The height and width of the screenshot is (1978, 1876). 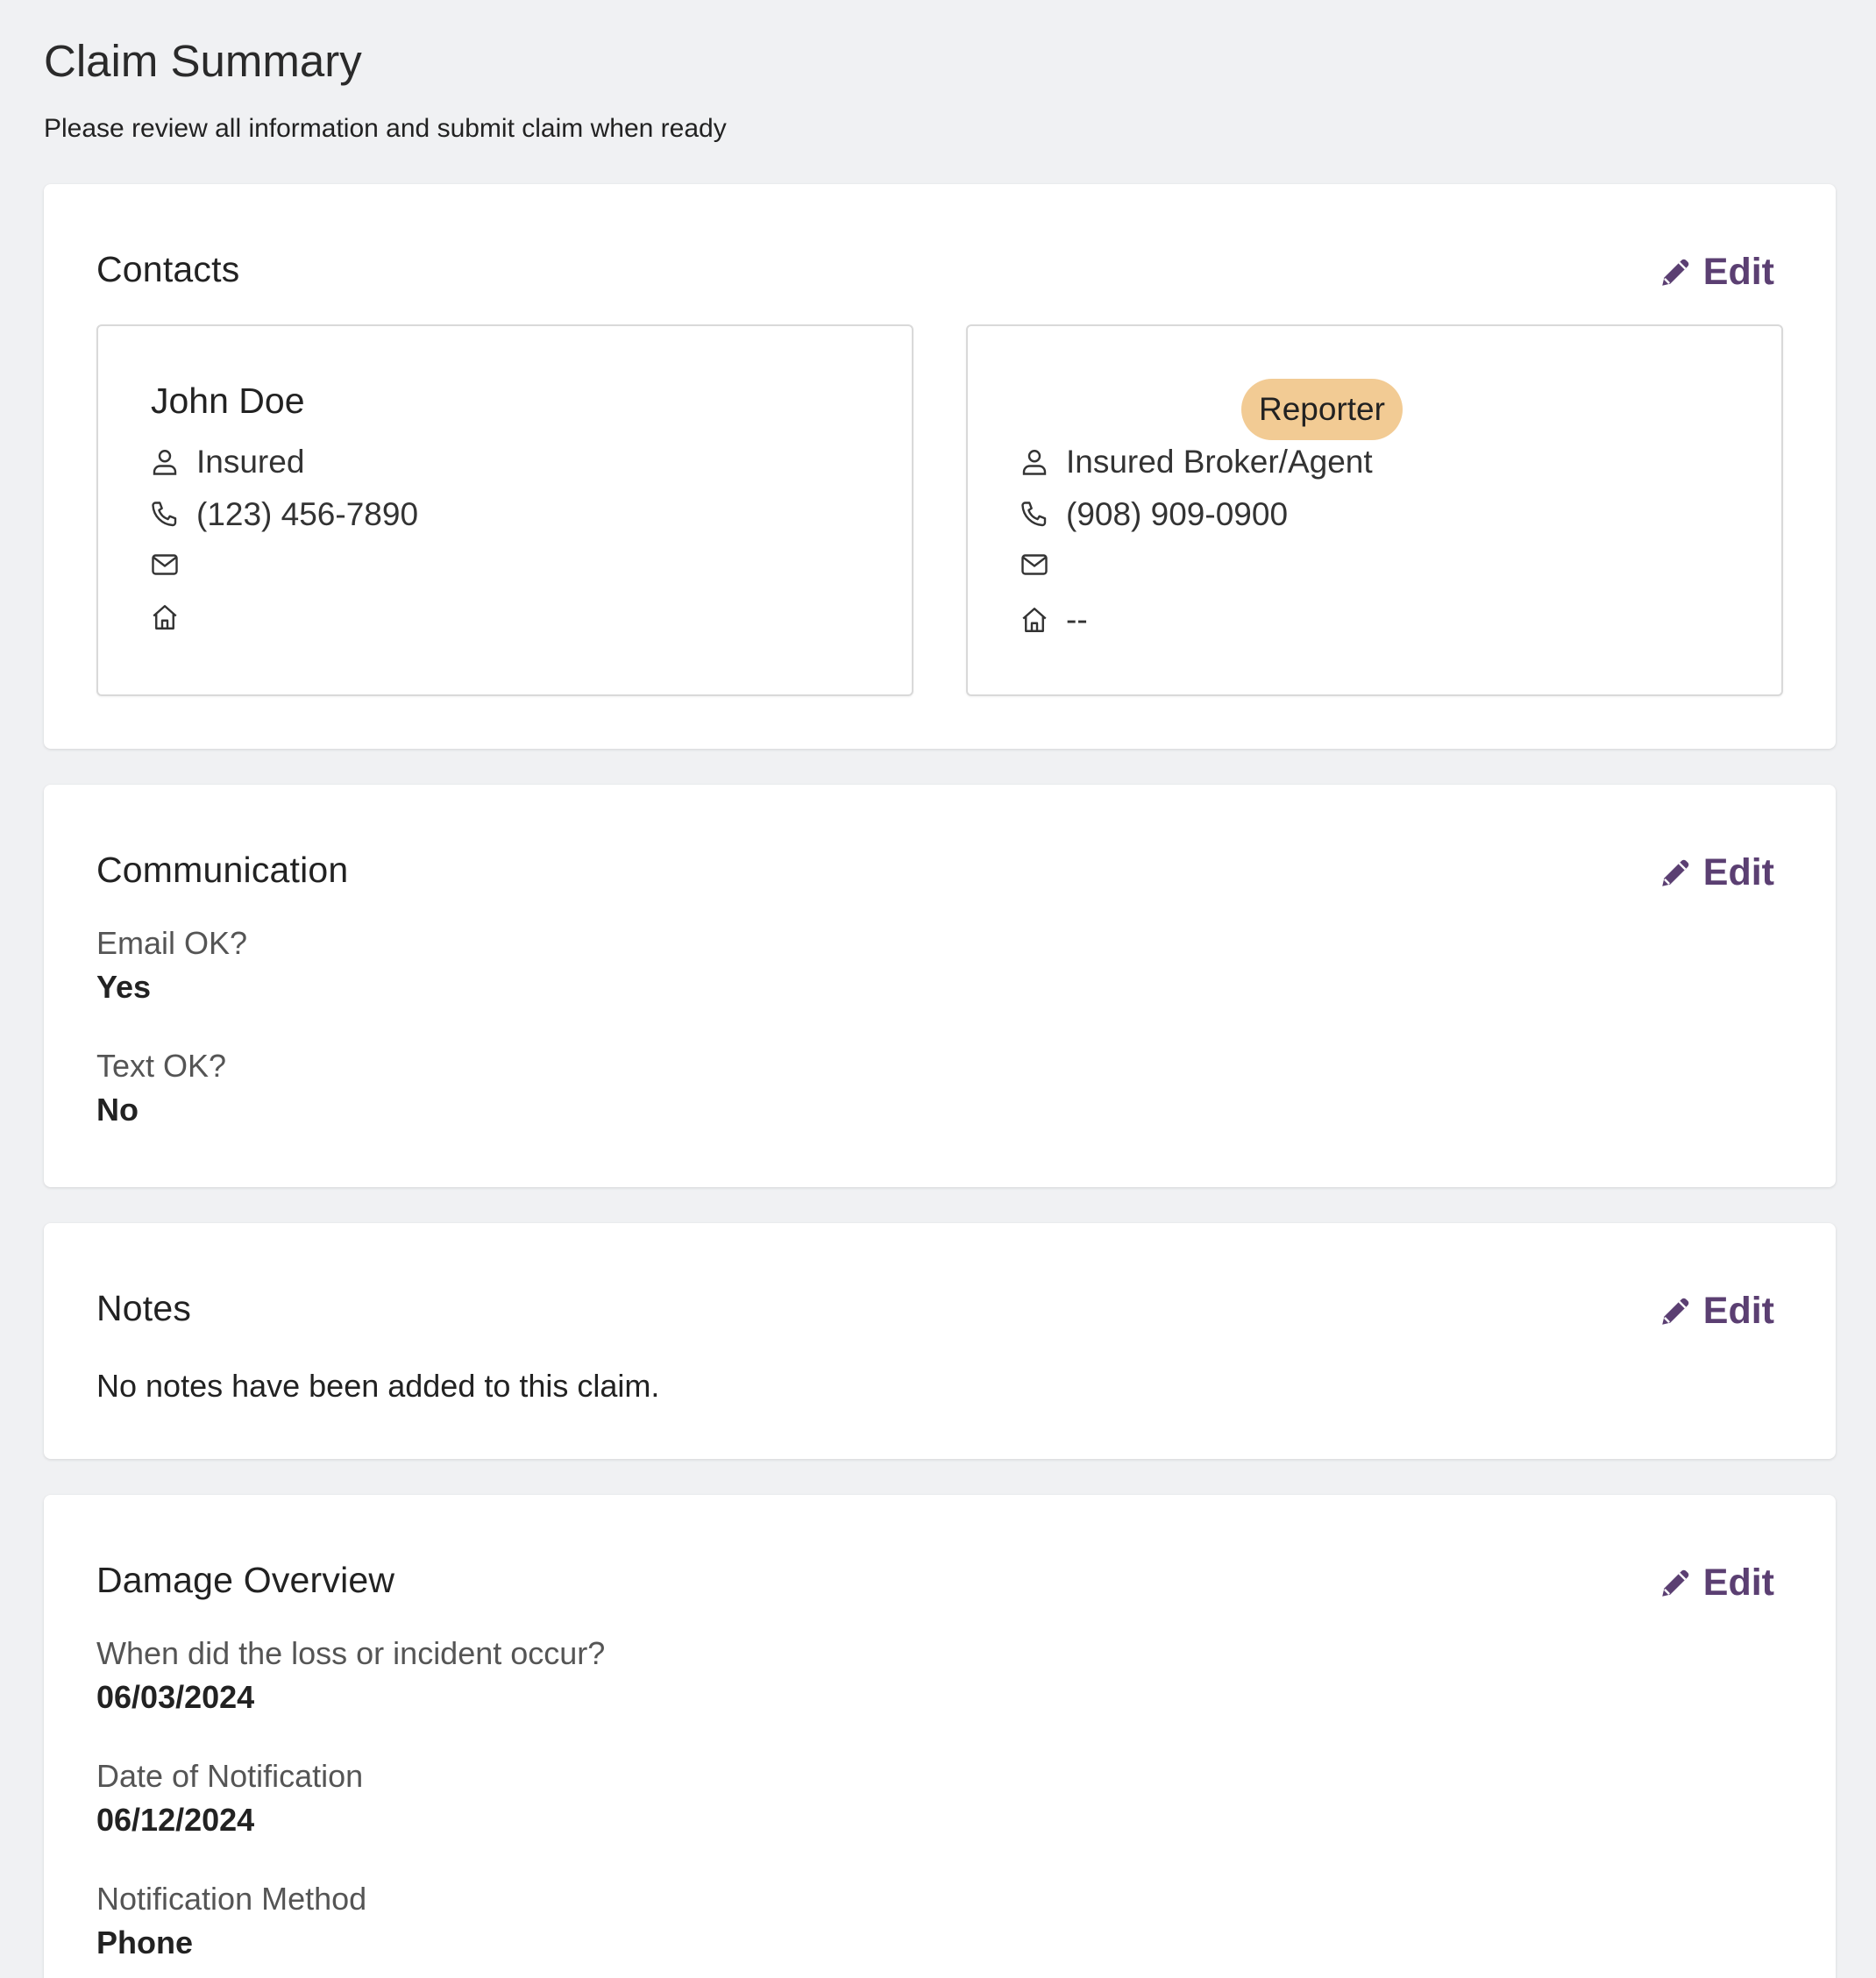 I want to click on field-label-text-ok: Text OK?, so click(x=161, y=1066).